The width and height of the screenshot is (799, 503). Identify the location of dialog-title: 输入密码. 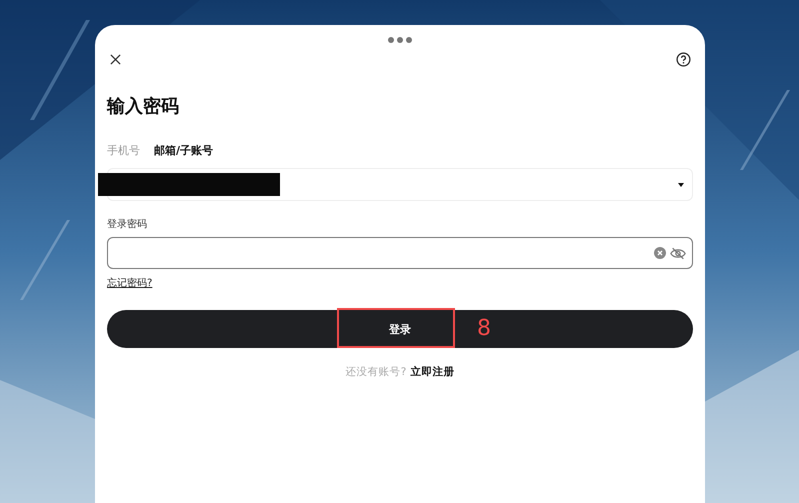
(143, 107).